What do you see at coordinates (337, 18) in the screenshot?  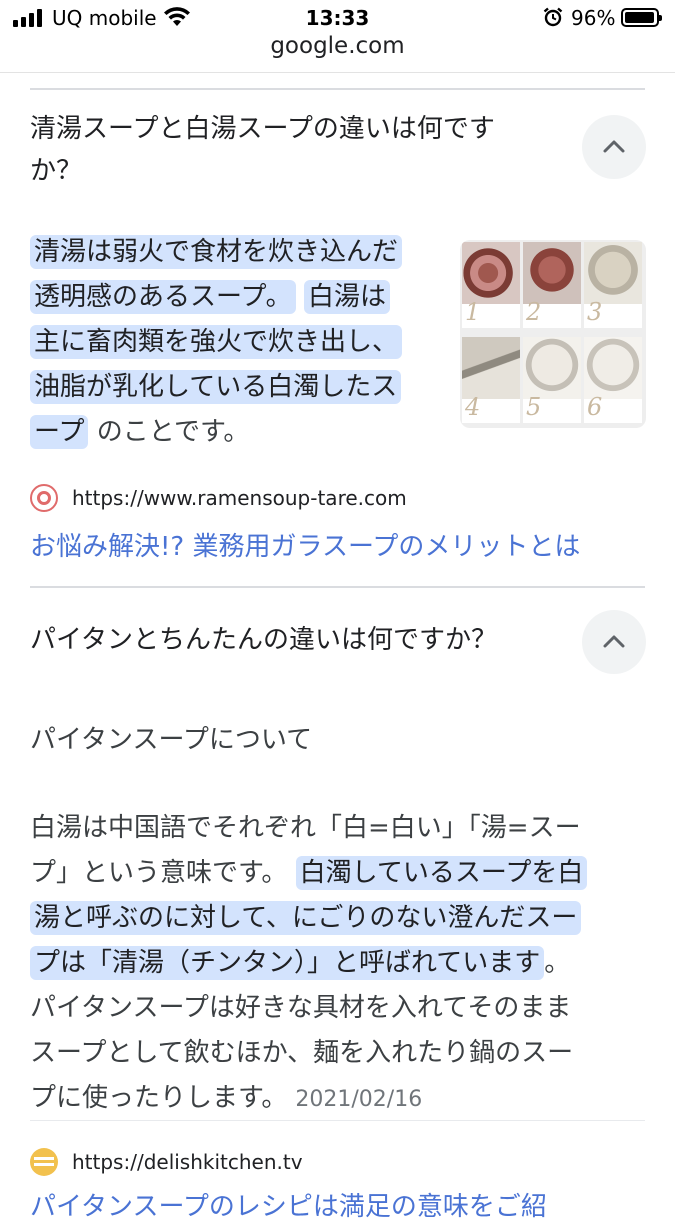 I see `status-bar: UQ mobile 13:33 96%` at bounding box center [337, 18].